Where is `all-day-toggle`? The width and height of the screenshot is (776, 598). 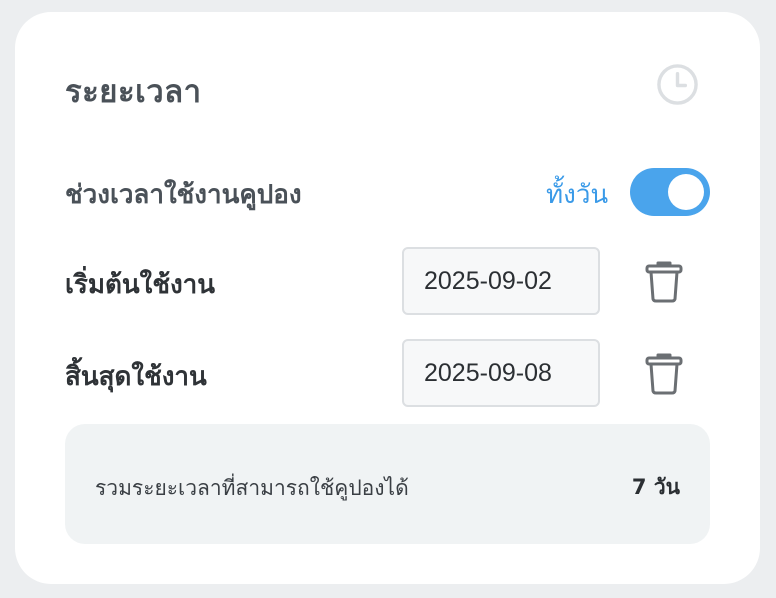
all-day-toggle is located at coordinates (670, 192).